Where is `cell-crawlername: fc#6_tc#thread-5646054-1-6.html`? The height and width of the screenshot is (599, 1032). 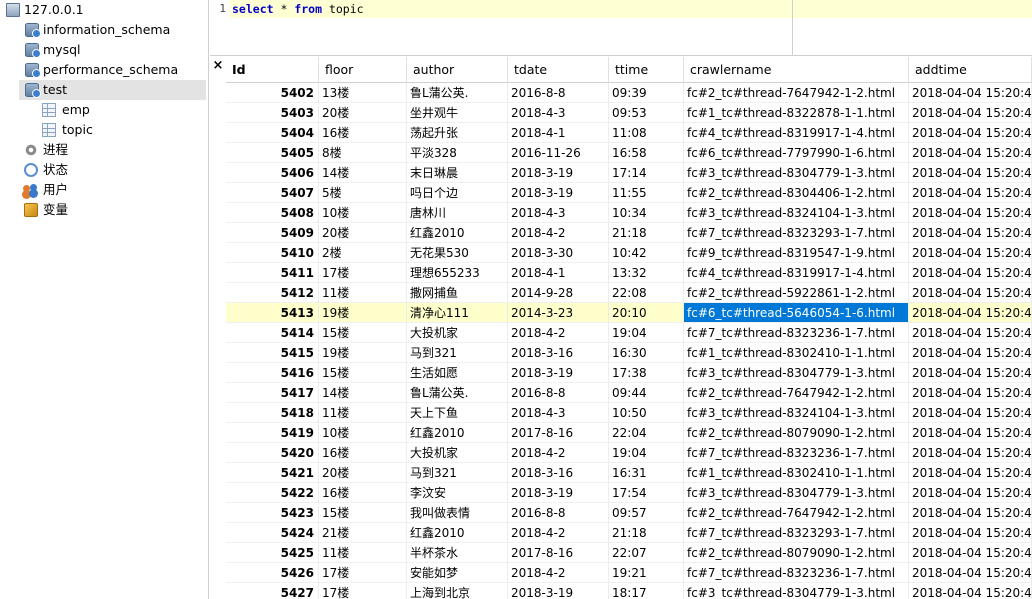 cell-crawlername: fc#6_tc#thread-5646054-1-6.html is located at coordinates (796, 313).